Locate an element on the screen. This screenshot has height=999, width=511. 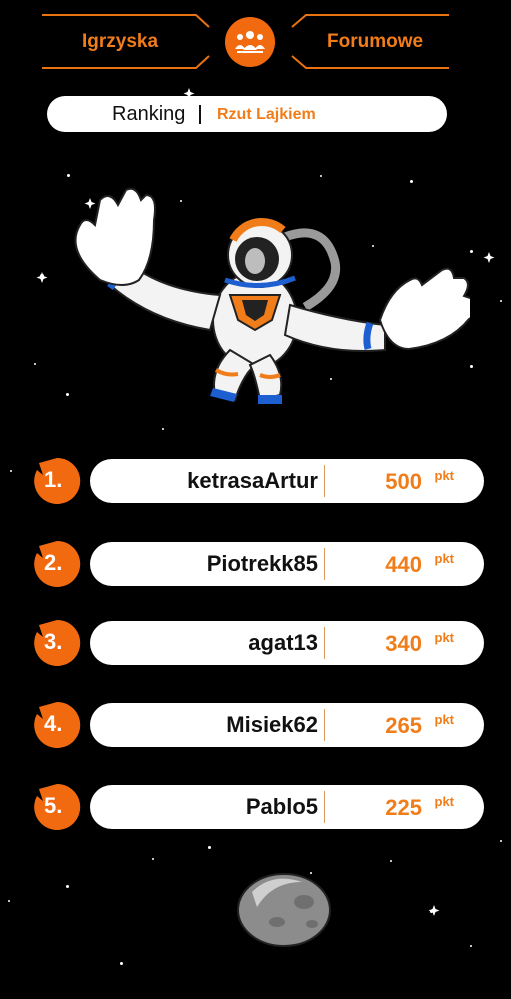
rank-number: 3. is located at coordinates (53, 641).